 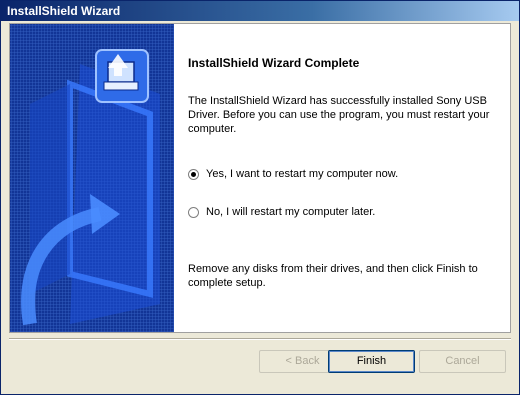 What do you see at coordinates (302, 174) in the screenshot?
I see `restart-now-label: Yes, I want to restart my computer now.` at bounding box center [302, 174].